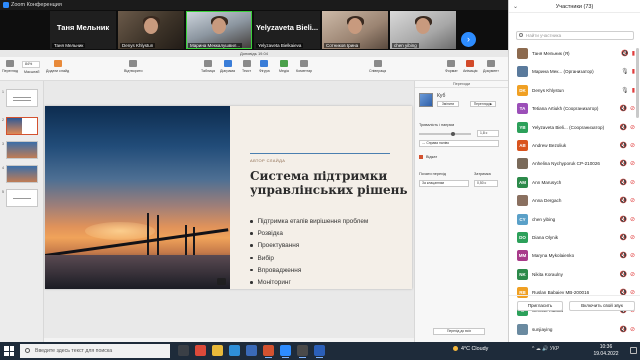 Image resolution: width=640 pixels, height=360 pixels. What do you see at coordinates (486, 183) in the screenshot?
I see `delay-field: 0,50 с` at bounding box center [486, 183].